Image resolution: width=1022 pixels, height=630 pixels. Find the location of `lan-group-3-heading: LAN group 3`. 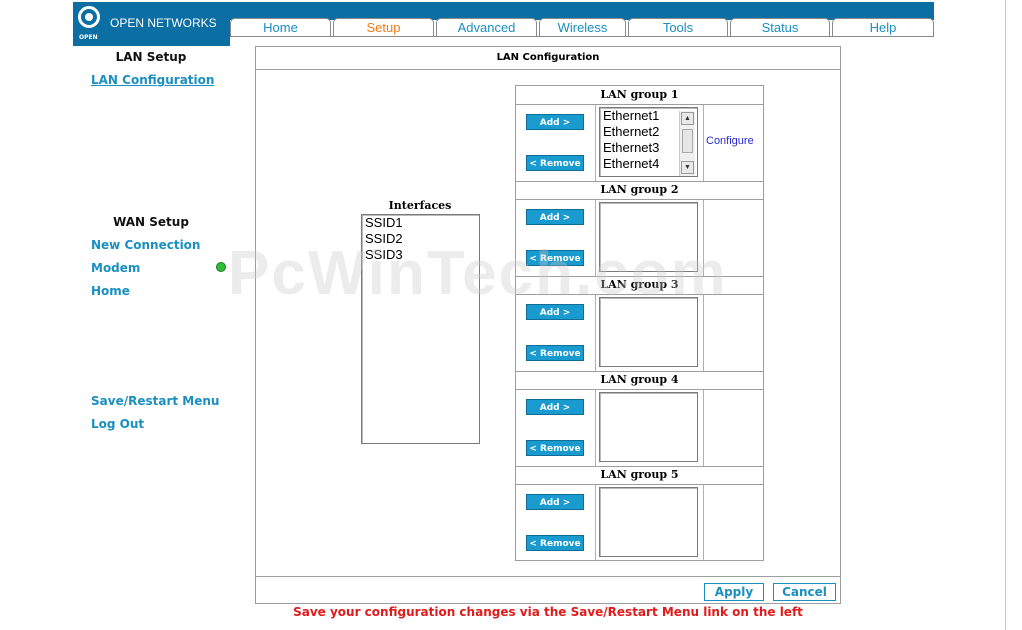

lan-group-3-heading: LAN group 3 is located at coordinates (639, 285).